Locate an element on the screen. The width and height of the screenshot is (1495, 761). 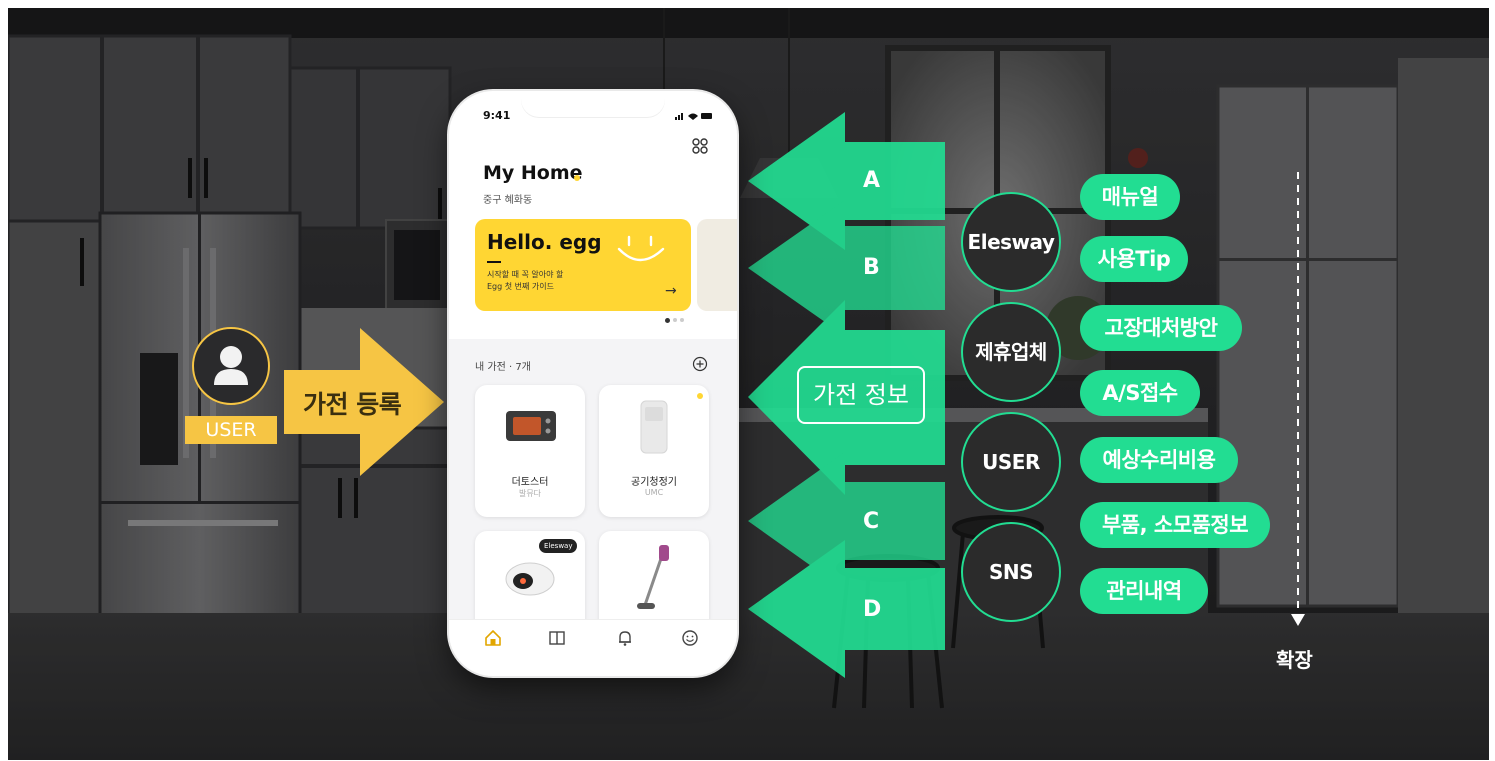
hello-egg-banner: Hello. egg 시작할 때 꼭 알아야 할 Egg 첫 번째 가이드 → is located at coordinates (583, 265).